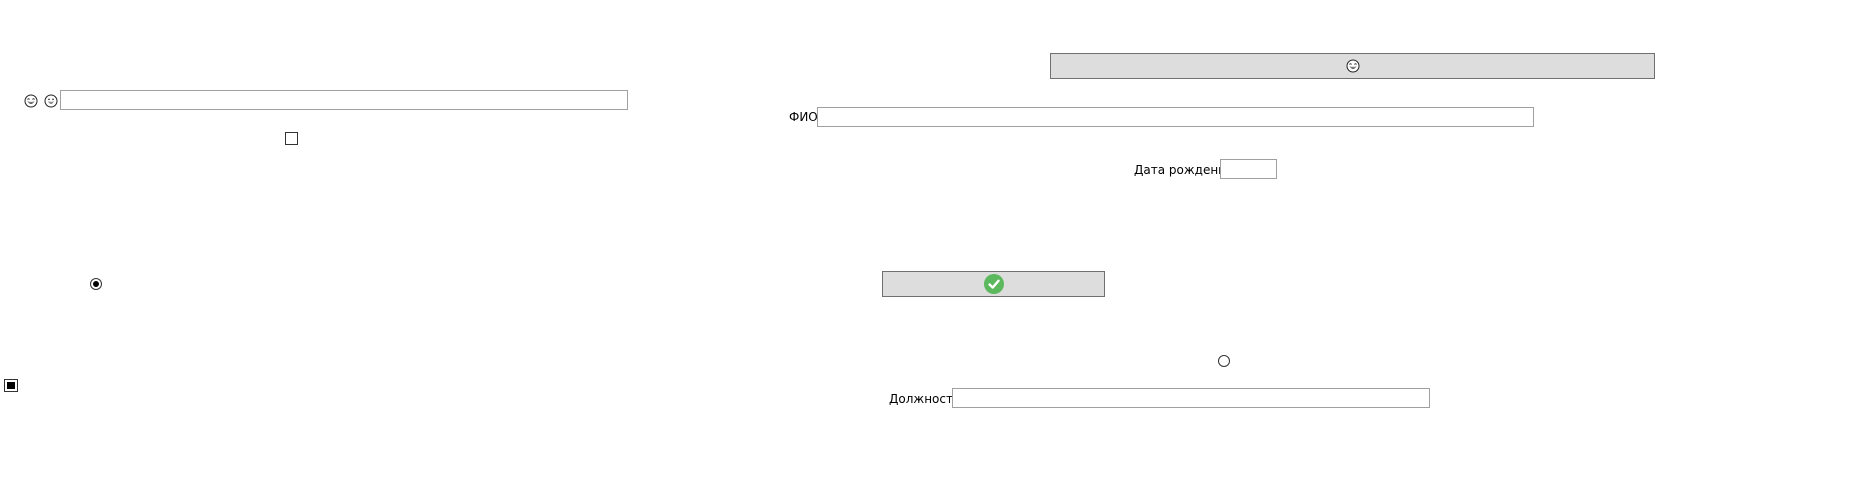 Image resolution: width=1864 pixels, height=481 pixels. I want to click on top-left-text-field, so click(344, 100).